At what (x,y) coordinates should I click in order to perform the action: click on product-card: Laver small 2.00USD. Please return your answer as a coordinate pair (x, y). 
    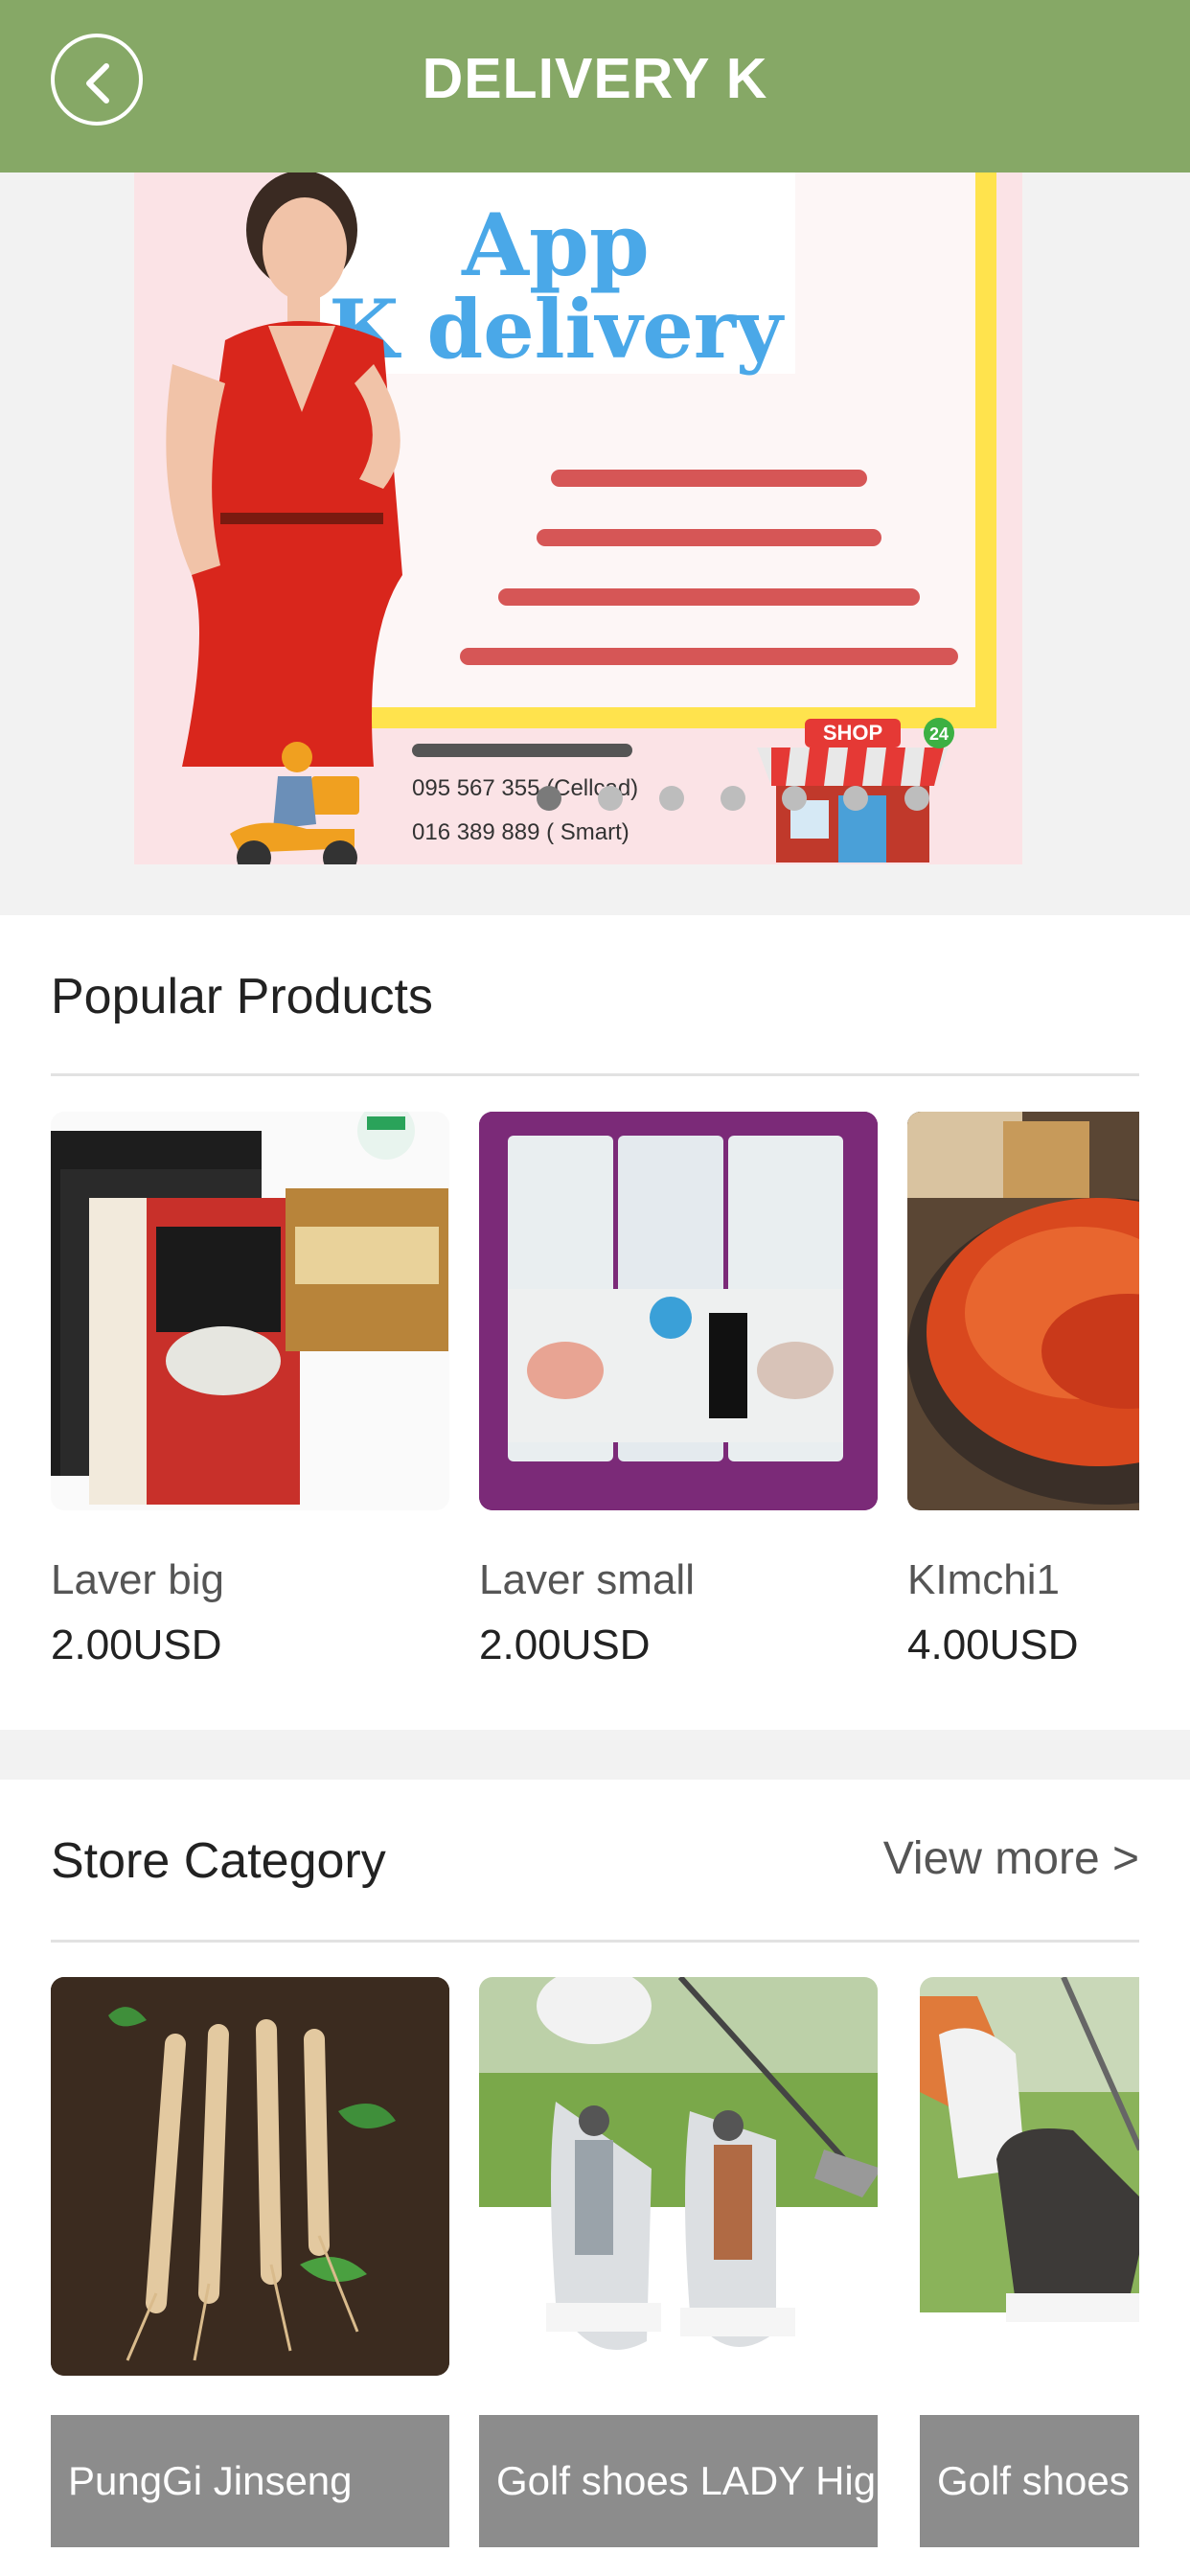
    Looking at the image, I should click on (679, 1390).